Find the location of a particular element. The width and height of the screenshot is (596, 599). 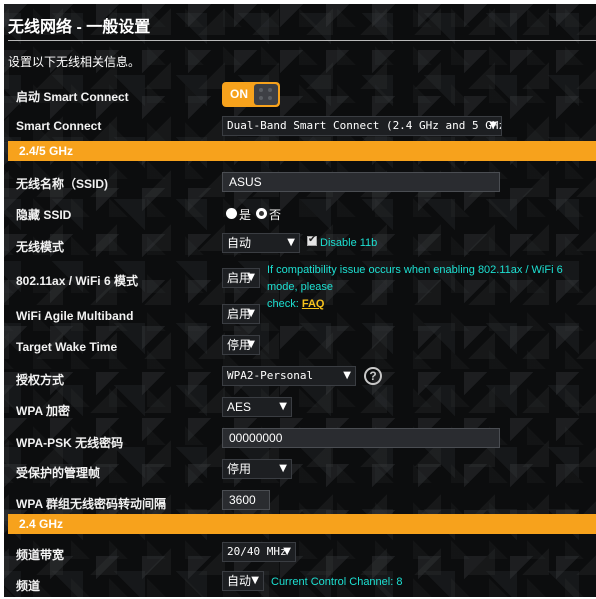

title-divider is located at coordinates (302, 40).